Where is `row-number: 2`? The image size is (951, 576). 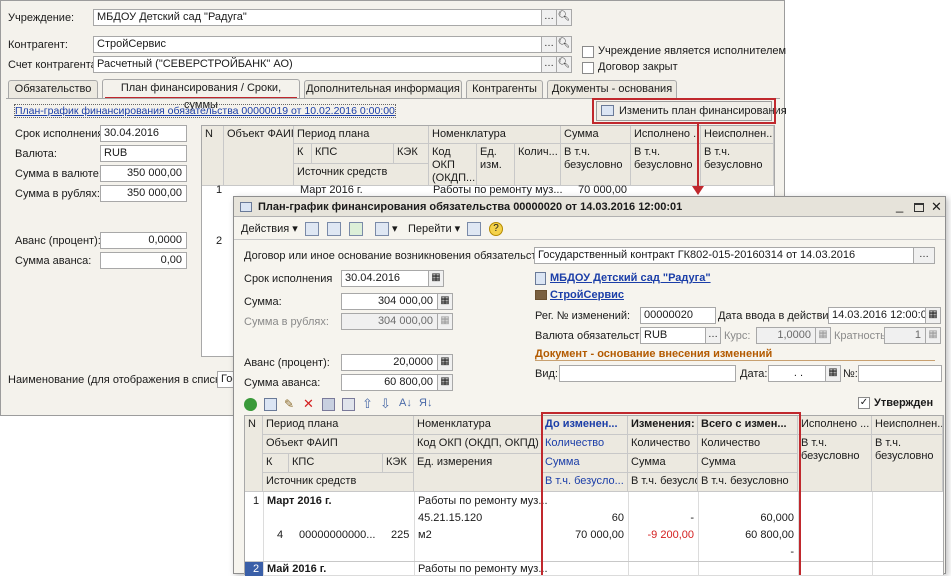 row-number: 2 is located at coordinates (256, 569).